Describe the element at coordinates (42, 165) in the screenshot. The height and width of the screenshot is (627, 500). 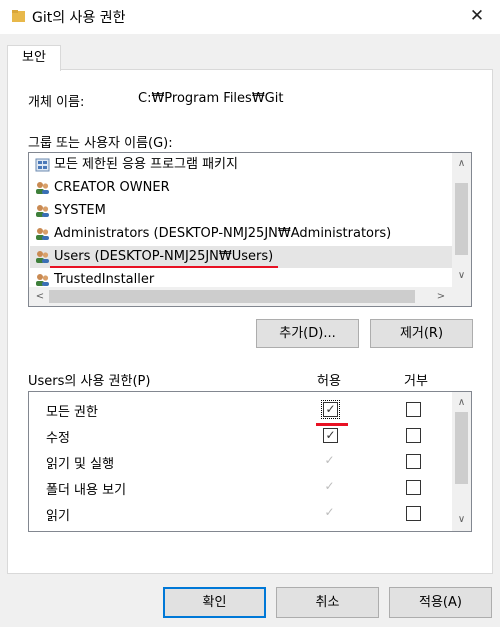
I see `package-icon` at that location.